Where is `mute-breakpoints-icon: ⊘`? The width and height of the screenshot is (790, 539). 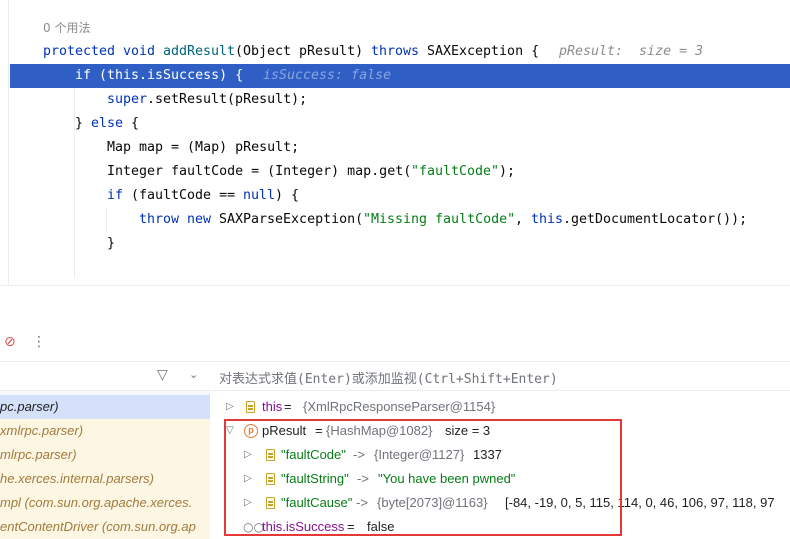
mute-breakpoints-icon: ⊘ is located at coordinates (10, 342).